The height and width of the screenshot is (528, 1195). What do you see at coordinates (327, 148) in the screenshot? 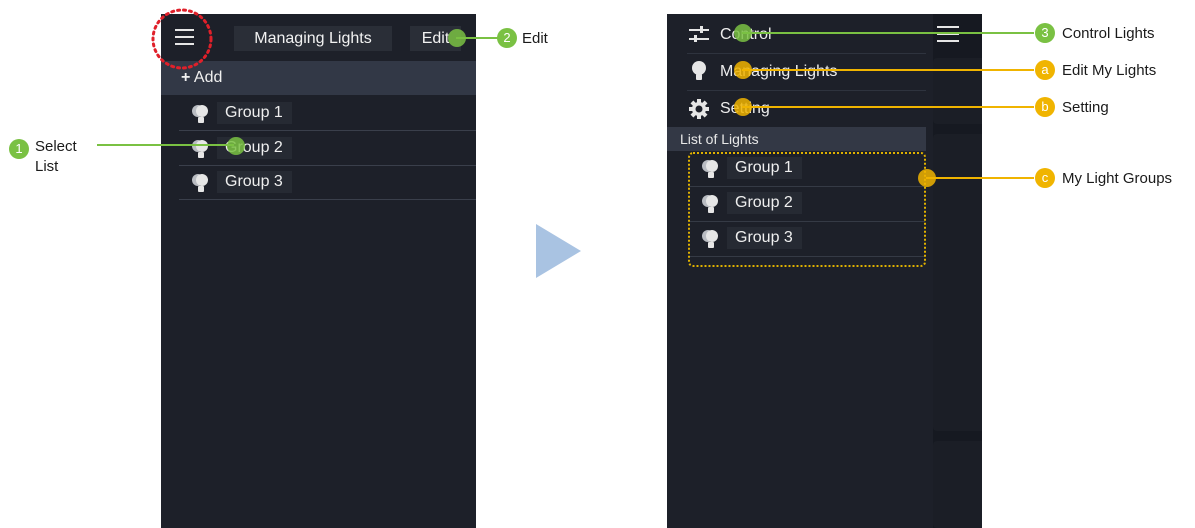
I see `group-list-item: Group 2` at bounding box center [327, 148].